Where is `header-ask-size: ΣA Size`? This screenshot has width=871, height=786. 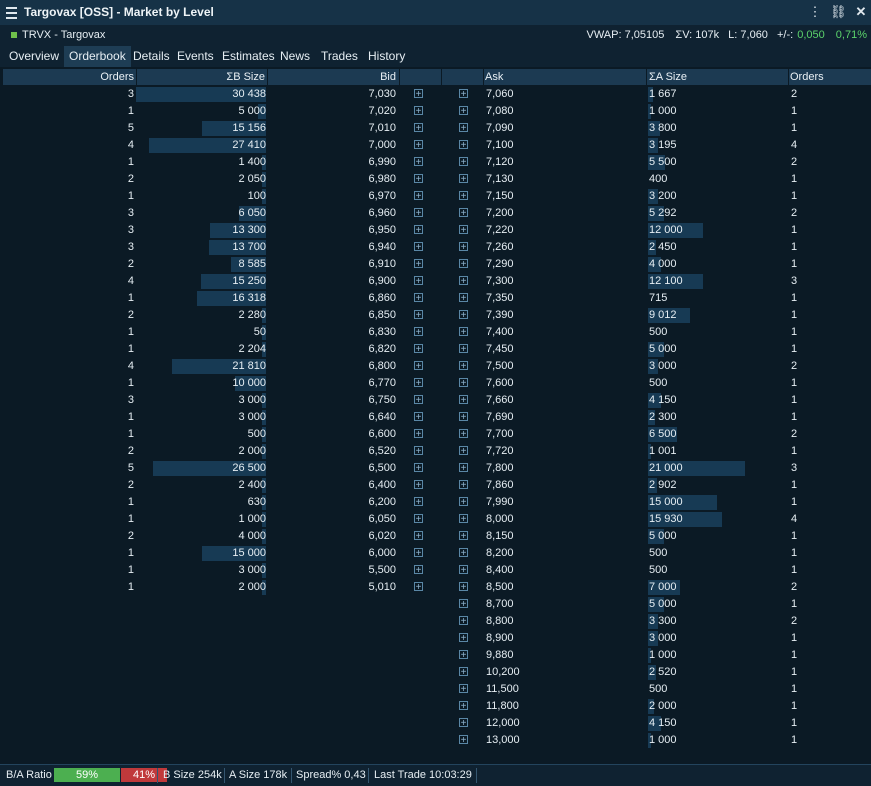
header-ask-size: ΣA Size is located at coordinates (668, 77).